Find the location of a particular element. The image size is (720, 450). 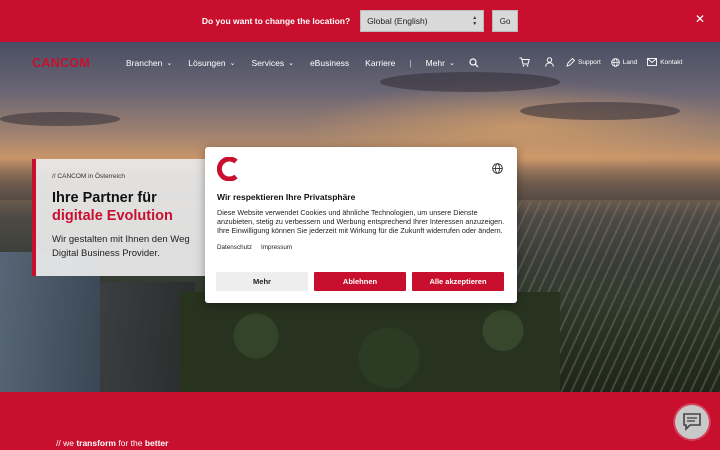

imprint-link: Impressum is located at coordinates (276, 247).